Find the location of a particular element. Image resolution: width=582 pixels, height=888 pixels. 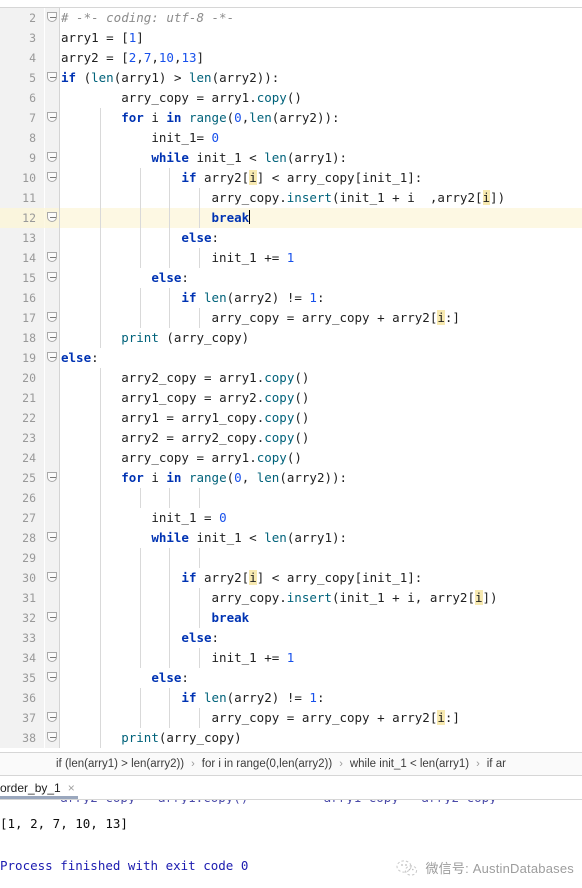

code-text: if len(arry2) != 1: is located at coordinates (321, 298).